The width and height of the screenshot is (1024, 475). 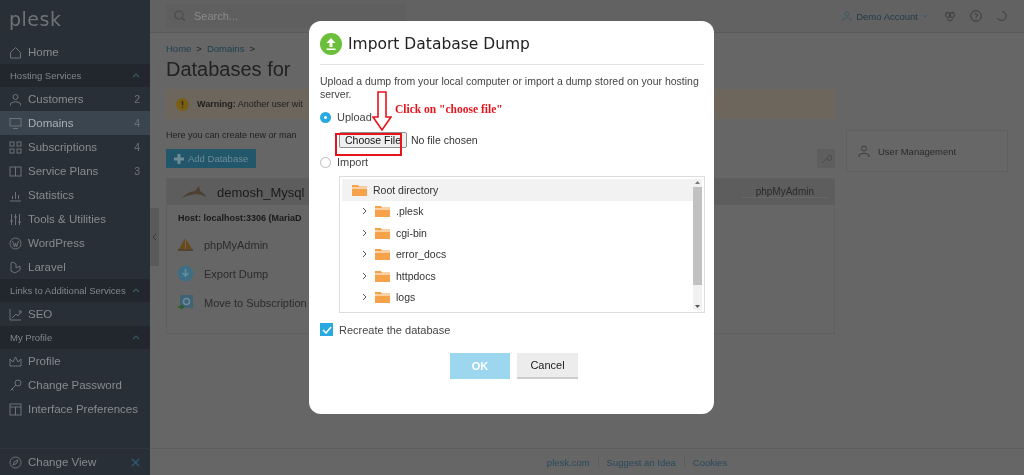 I want to click on checkbox, so click(x=326, y=329).